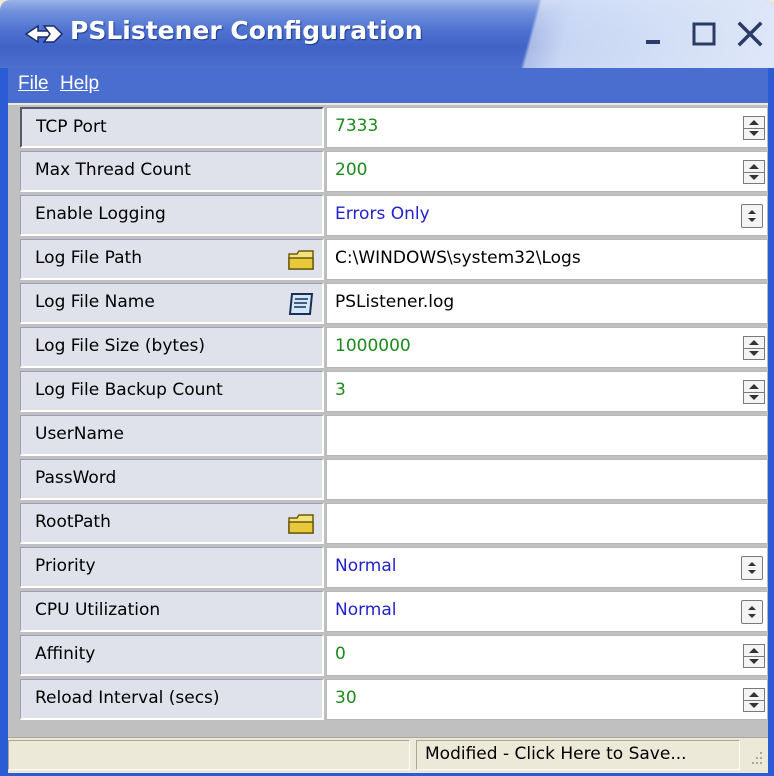 This screenshot has height=776, width=774. What do you see at coordinates (382, 214) in the screenshot?
I see `property-value: Errors Only` at bounding box center [382, 214].